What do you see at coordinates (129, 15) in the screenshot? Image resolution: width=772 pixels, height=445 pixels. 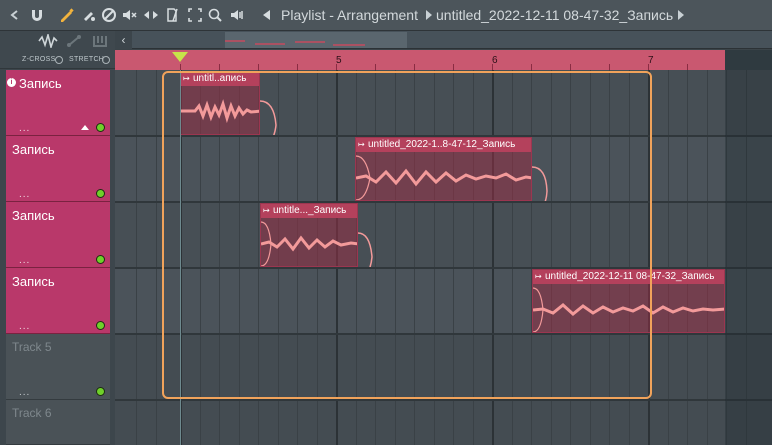 I see `mute-icon` at bounding box center [129, 15].